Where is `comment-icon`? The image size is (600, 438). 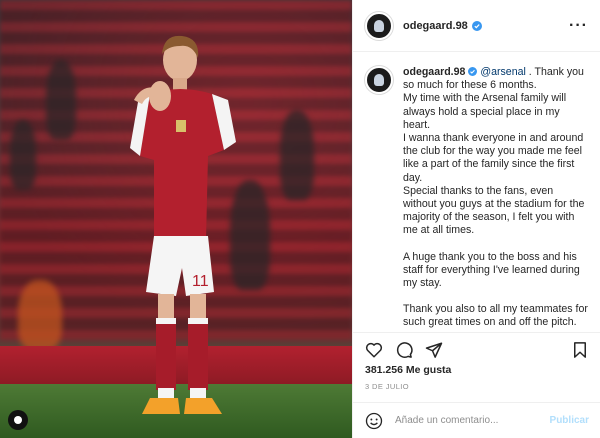 comment-icon is located at coordinates (404, 350).